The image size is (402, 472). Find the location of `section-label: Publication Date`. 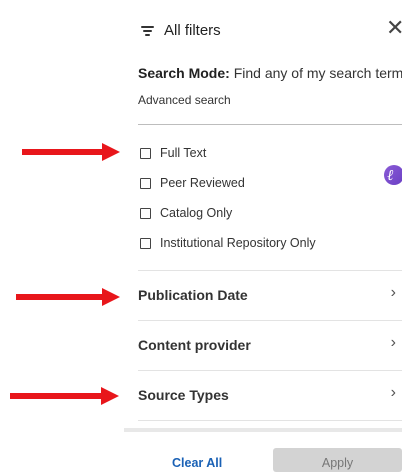

section-label: Publication Date is located at coordinates (193, 295).